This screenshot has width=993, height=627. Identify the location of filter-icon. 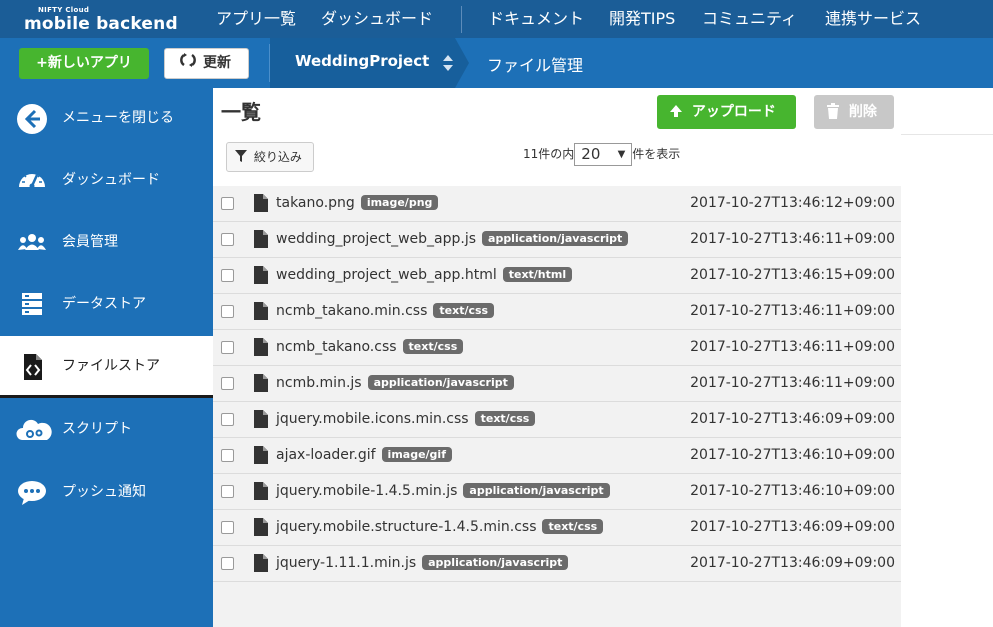
(244, 157).